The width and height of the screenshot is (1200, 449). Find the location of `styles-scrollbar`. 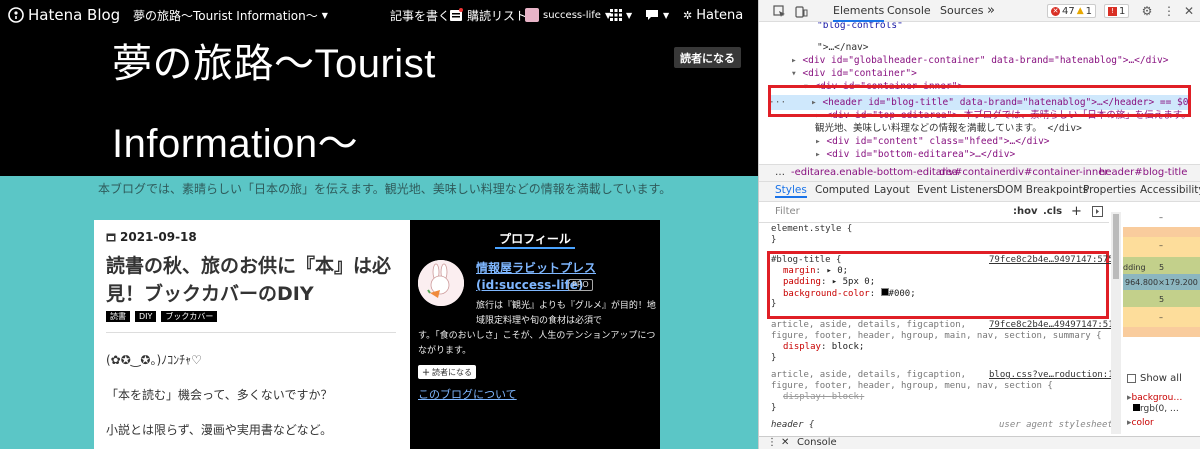

styles-scrollbar is located at coordinates (1116, 323).